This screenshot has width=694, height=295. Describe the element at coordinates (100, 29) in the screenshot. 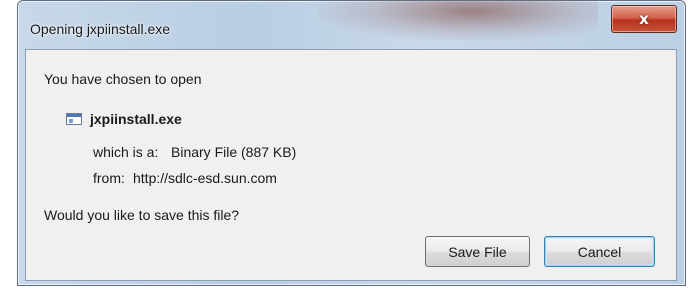

I see `window-title: Opening jxpiinstall.exe` at that location.